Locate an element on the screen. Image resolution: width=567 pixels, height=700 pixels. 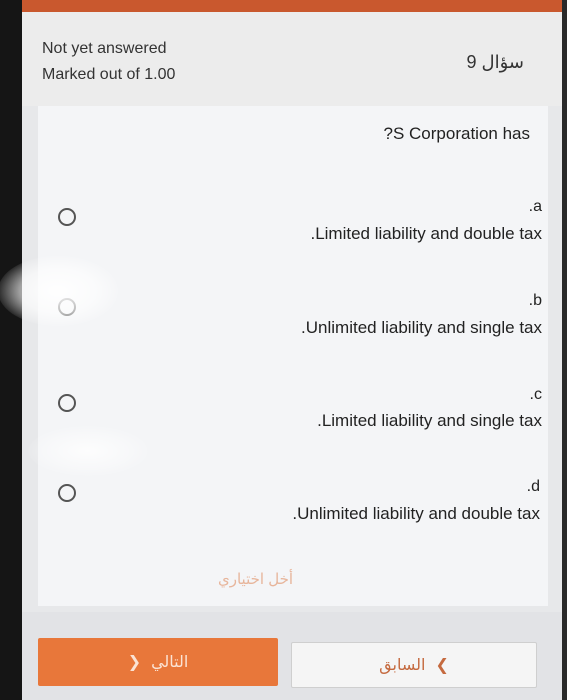
previous-button: ❯ السابق is located at coordinates (414, 665).